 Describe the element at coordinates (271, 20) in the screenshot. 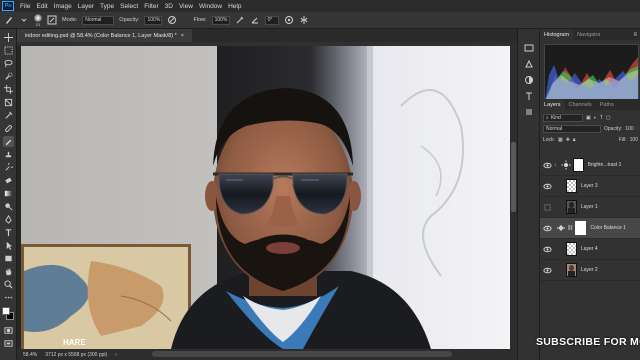

I see `angle-field: 0°` at that location.